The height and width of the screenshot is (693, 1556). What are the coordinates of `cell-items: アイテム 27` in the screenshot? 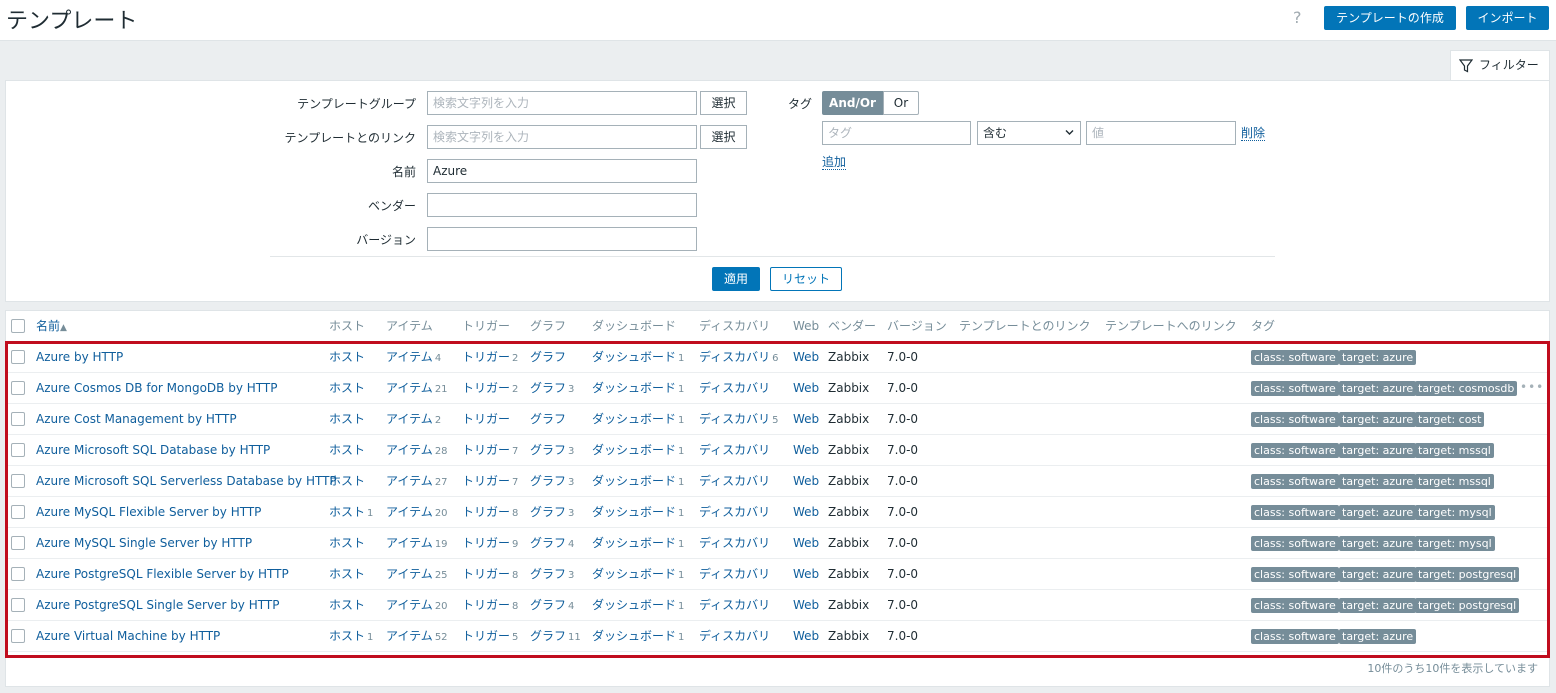 It's located at (417, 482).